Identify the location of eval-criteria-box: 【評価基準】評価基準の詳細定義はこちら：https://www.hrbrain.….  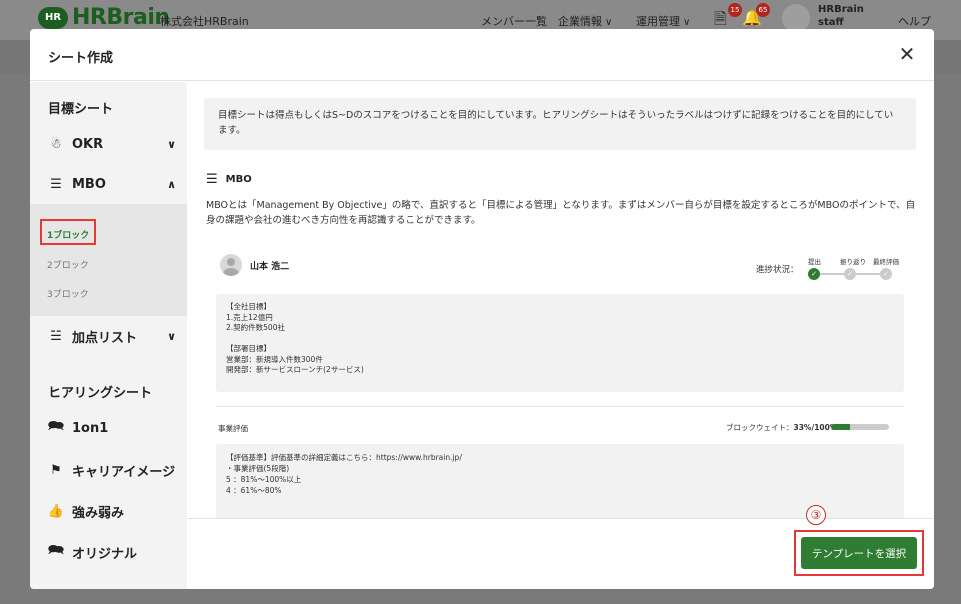
(560, 481).